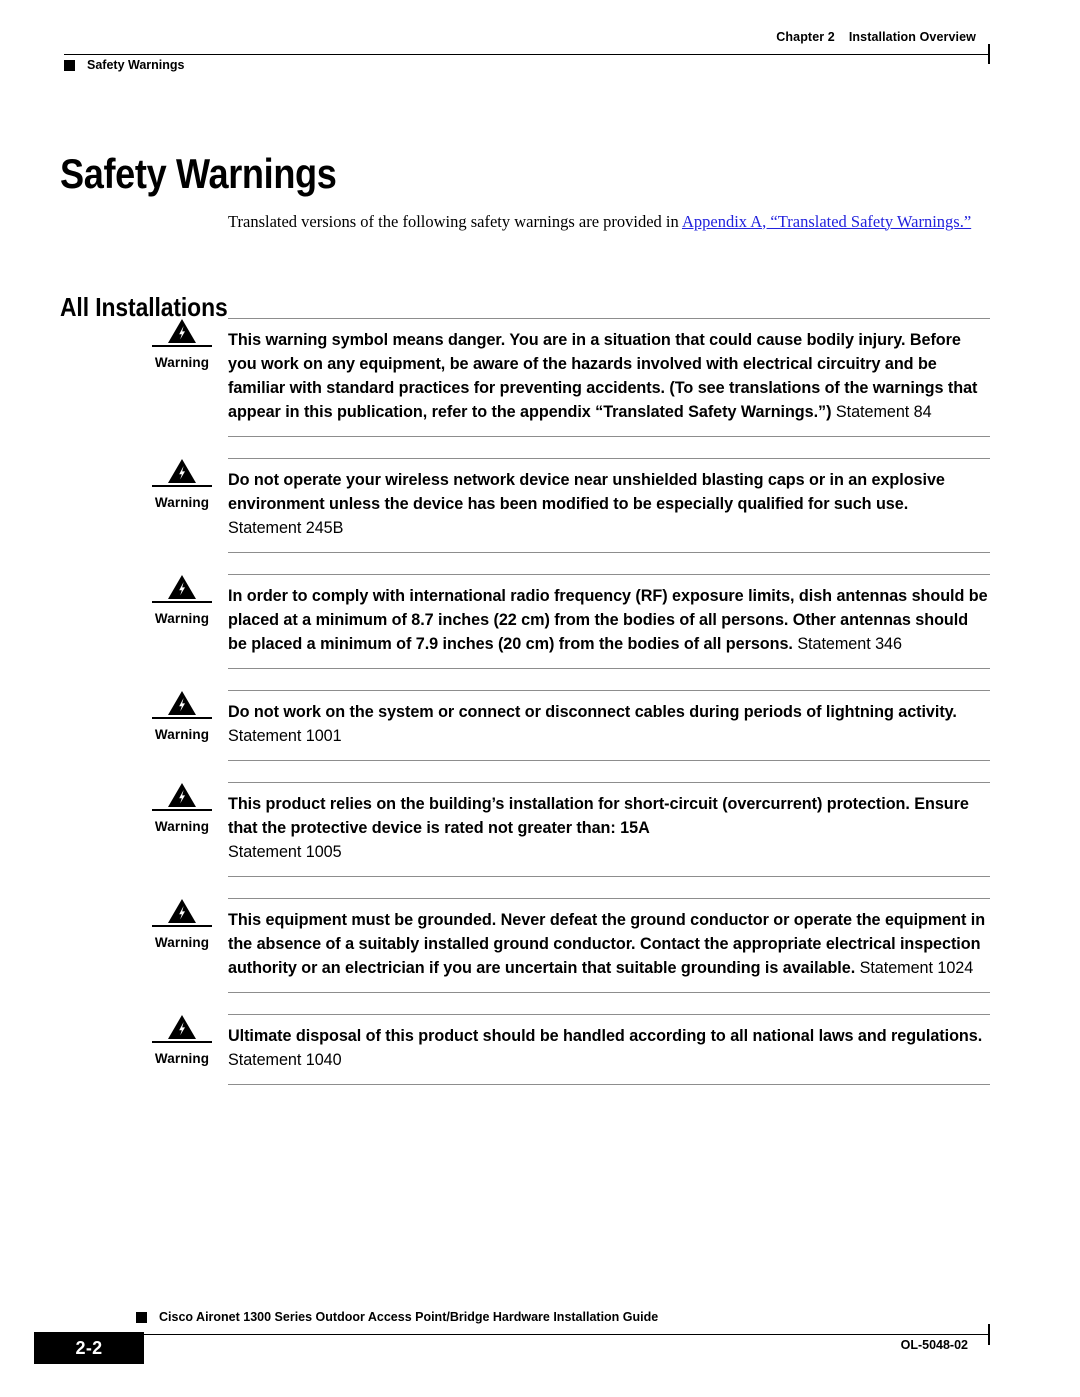 This screenshot has height=1397, width=1080. Describe the element at coordinates (883, 412) in the screenshot. I see `warning-statement: Statement 84` at that location.